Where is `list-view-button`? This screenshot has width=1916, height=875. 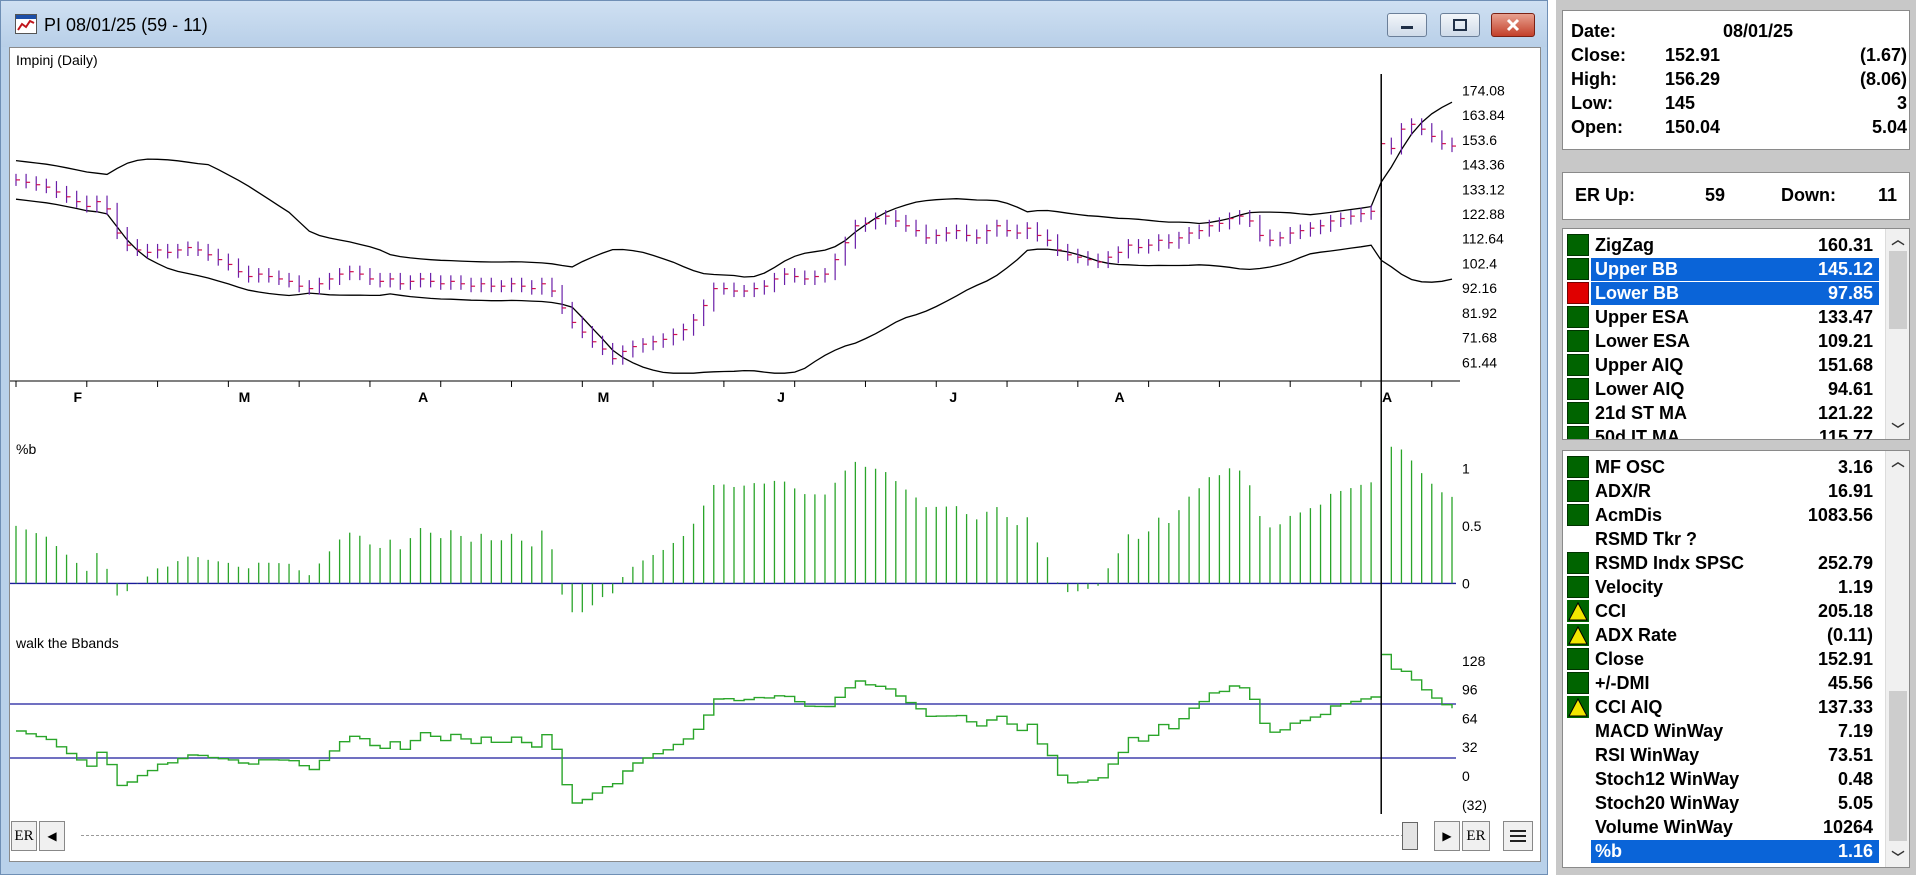
list-view-button is located at coordinates (1518, 836).